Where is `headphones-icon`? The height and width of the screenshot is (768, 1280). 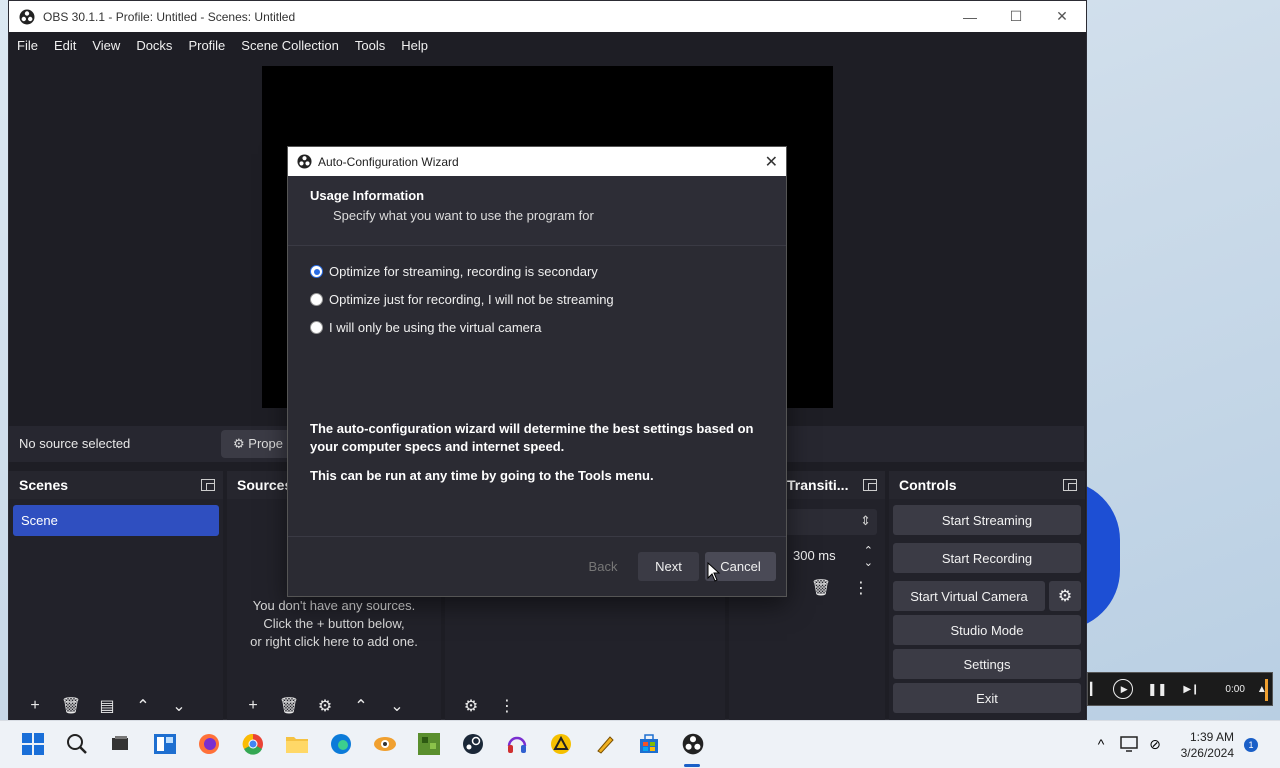 headphones-icon is located at coordinates (517, 744).